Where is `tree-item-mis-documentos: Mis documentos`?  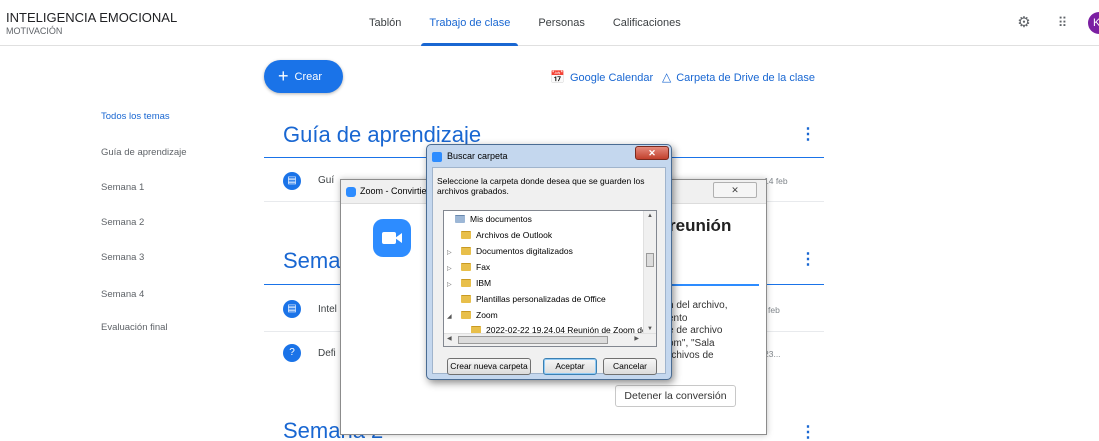 tree-item-mis-documentos: Mis documentos is located at coordinates (489, 219).